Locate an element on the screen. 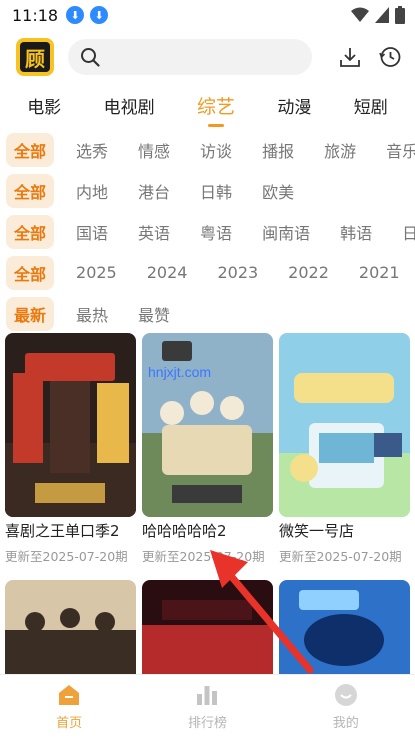 The image size is (415, 738). category-tabs: 电影 电视剧 综艺 动漫 短剧 is located at coordinates (207, 107).